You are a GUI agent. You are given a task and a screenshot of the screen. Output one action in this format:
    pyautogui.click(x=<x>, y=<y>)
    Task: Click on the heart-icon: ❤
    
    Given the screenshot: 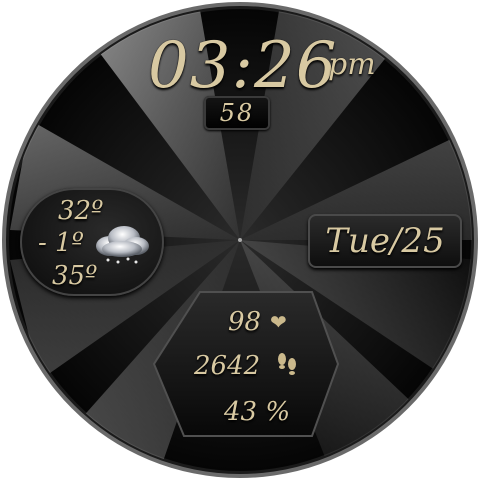 What is the action you would take?
    pyautogui.click(x=278, y=322)
    